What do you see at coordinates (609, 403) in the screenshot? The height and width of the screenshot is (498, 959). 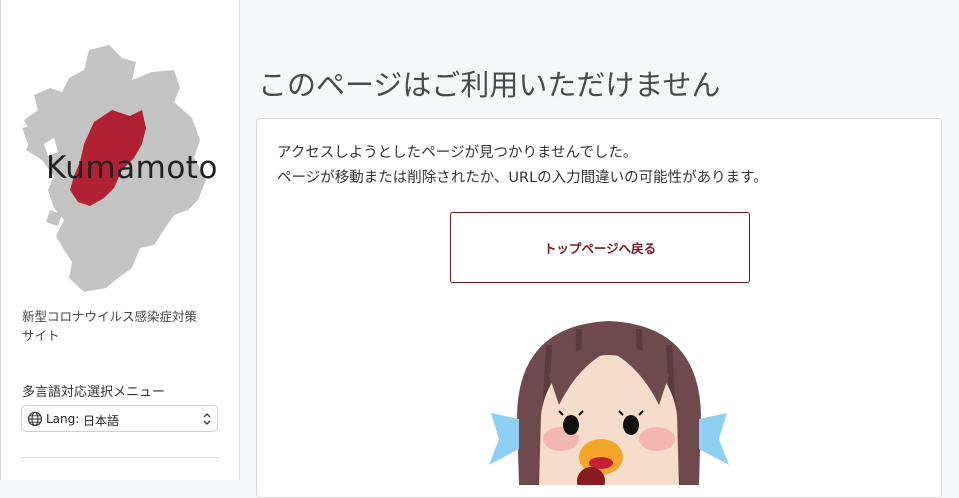 I see `crying-girl-illustration` at bounding box center [609, 403].